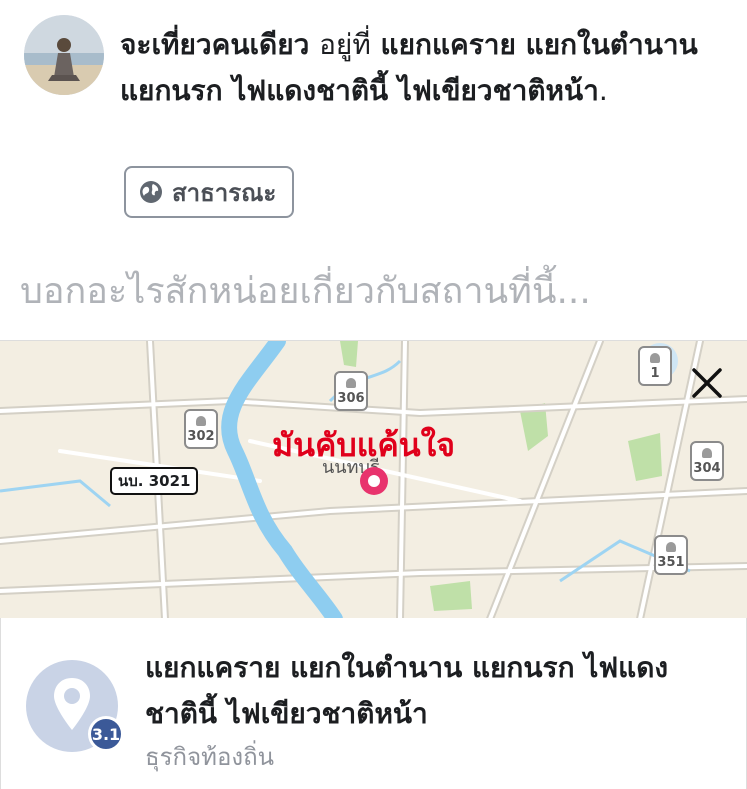 The image size is (747, 789). I want to click on road-shield-302: 302, so click(201, 429).